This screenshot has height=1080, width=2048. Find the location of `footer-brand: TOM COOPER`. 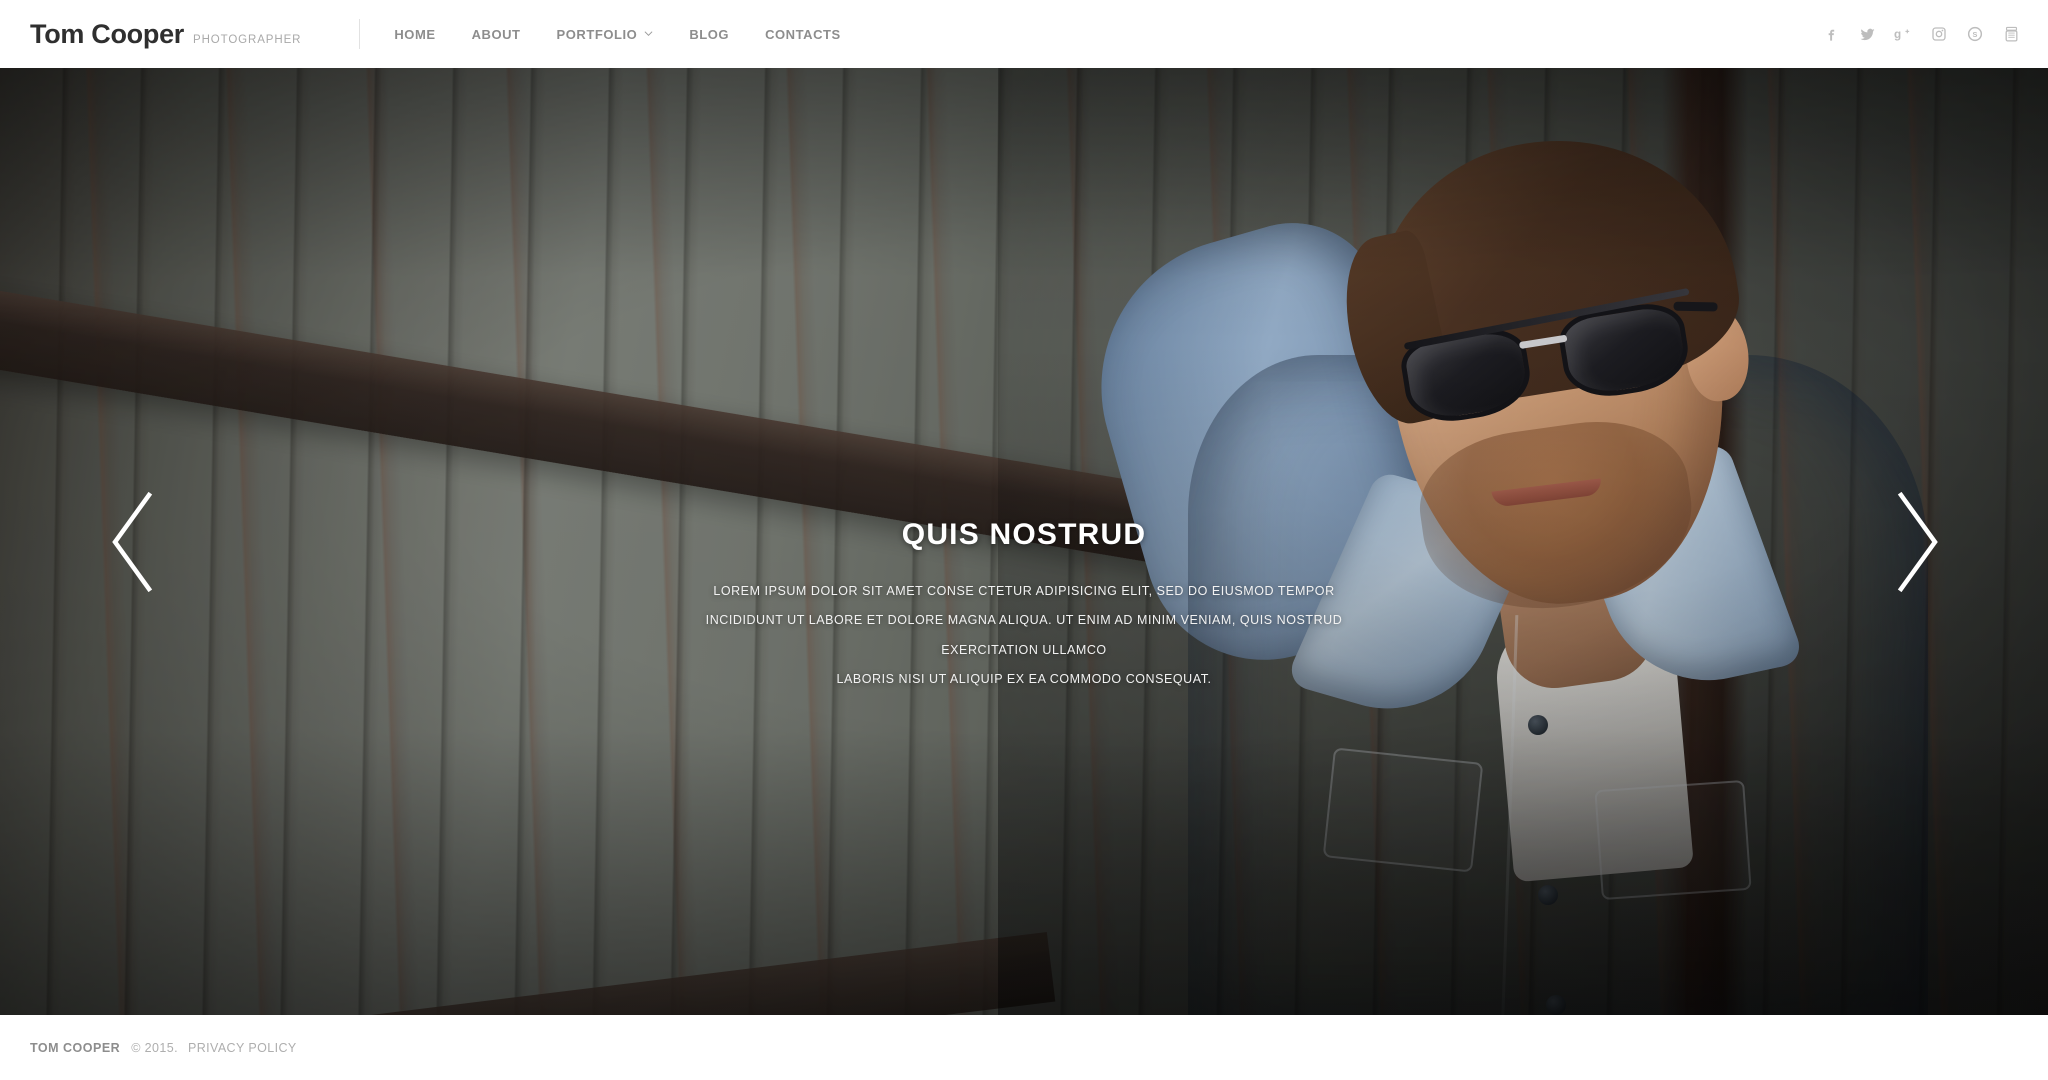

footer-brand: TOM COOPER is located at coordinates (75, 1047).